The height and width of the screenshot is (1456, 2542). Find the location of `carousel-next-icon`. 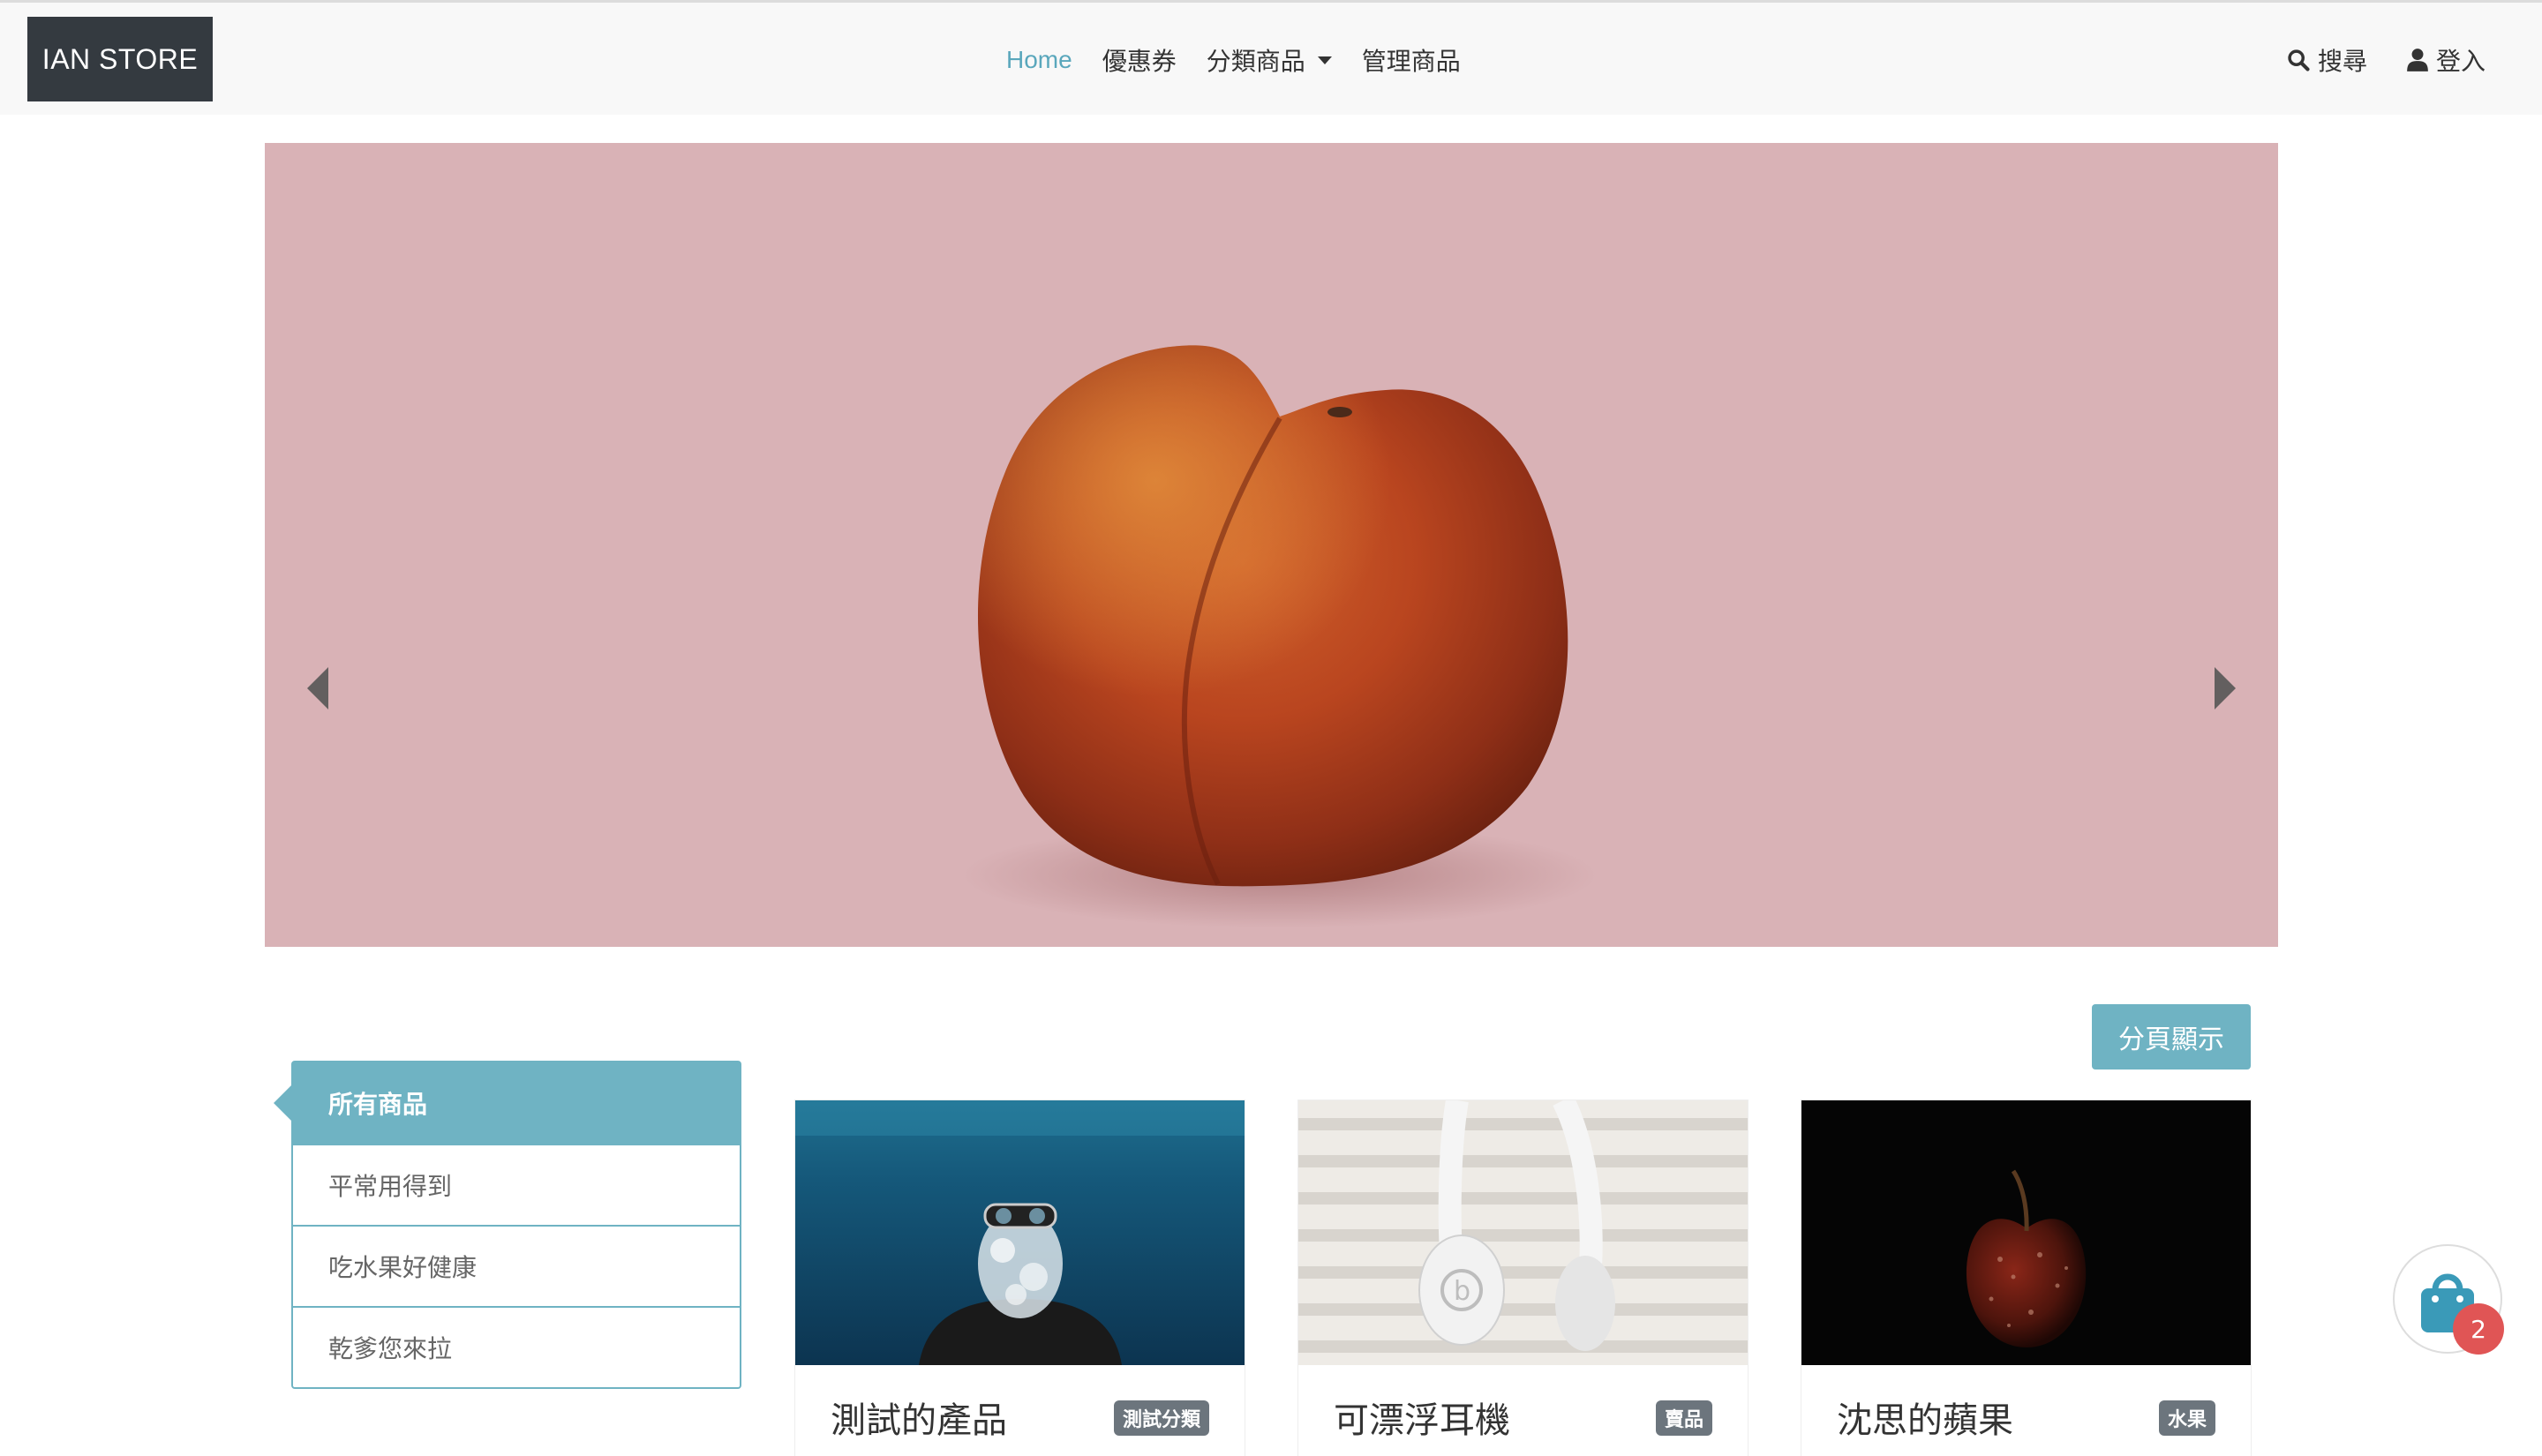

carousel-next-icon is located at coordinates (2225, 688).